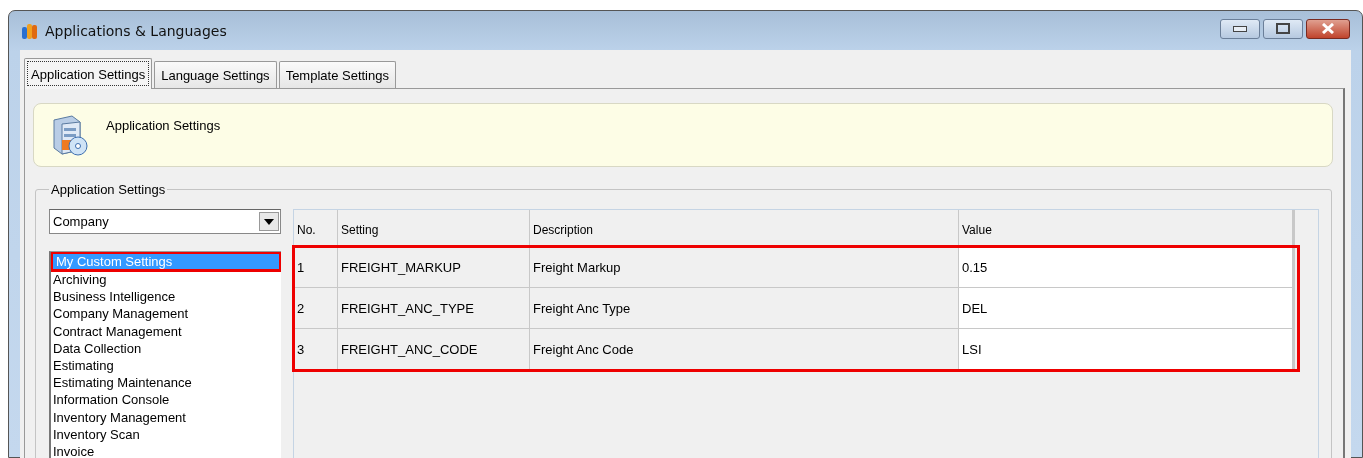  I want to click on tab: Application Settings, so click(88, 73).